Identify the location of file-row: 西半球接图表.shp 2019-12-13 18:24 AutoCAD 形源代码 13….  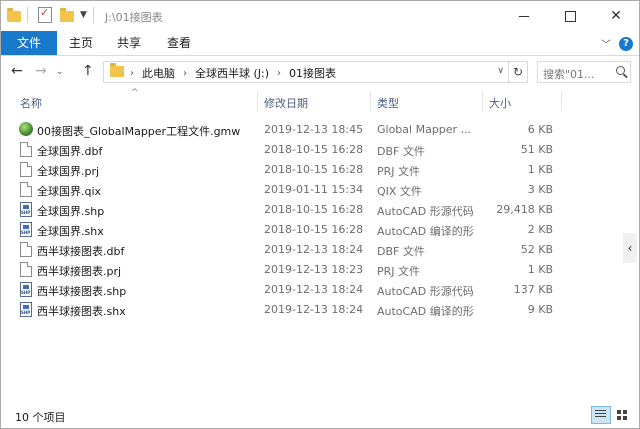
(311, 290).